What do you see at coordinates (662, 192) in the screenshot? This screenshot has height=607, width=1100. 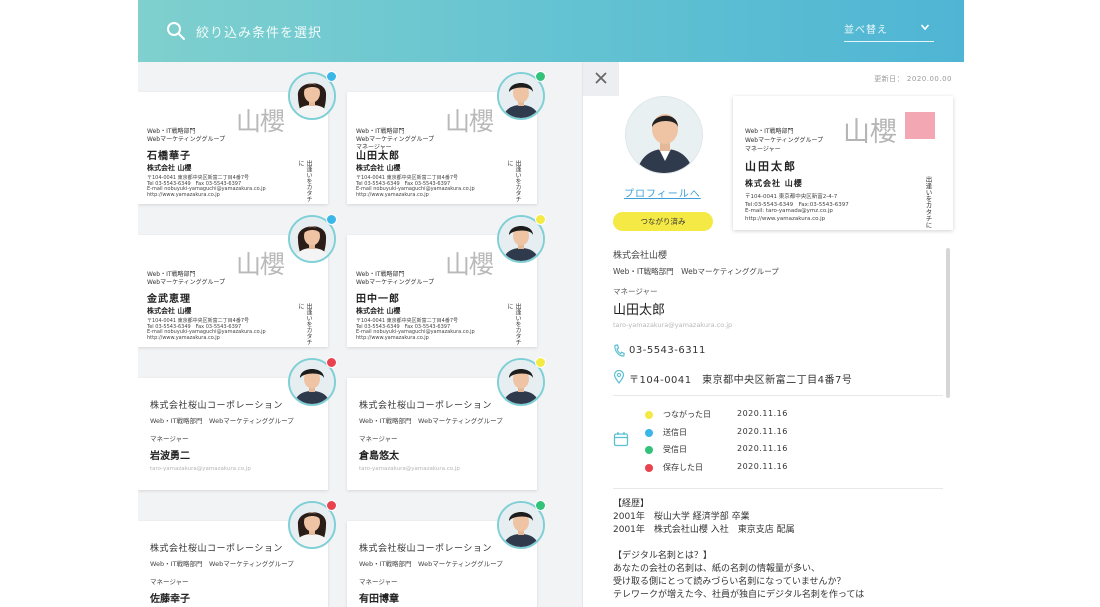 I see `profile-link: プロフィールへ` at bounding box center [662, 192].